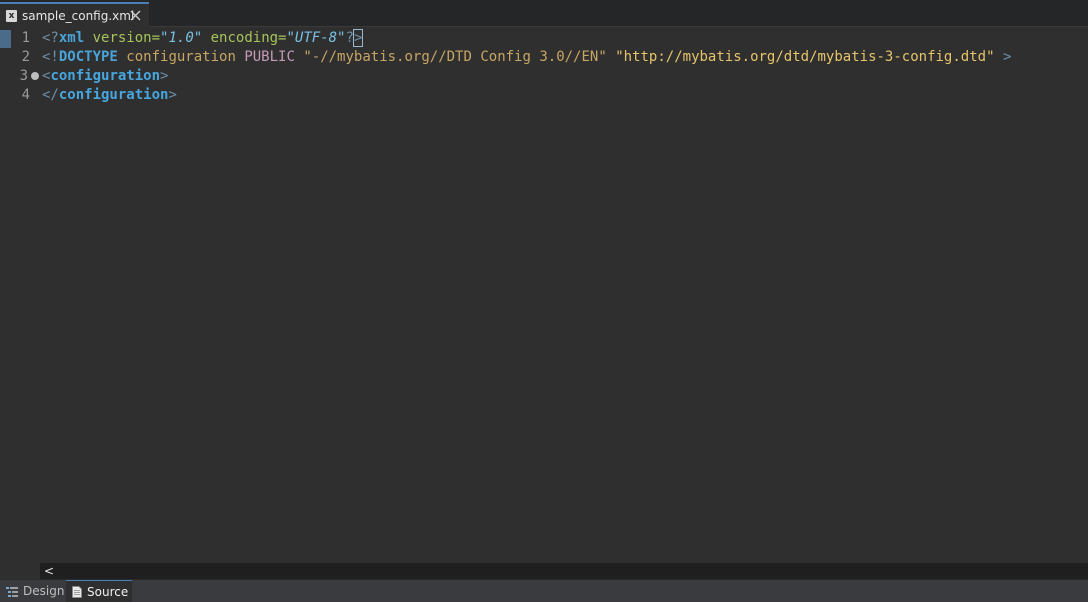 The width and height of the screenshot is (1088, 602). Describe the element at coordinates (50, 57) in the screenshot. I see `token: <!` at that location.